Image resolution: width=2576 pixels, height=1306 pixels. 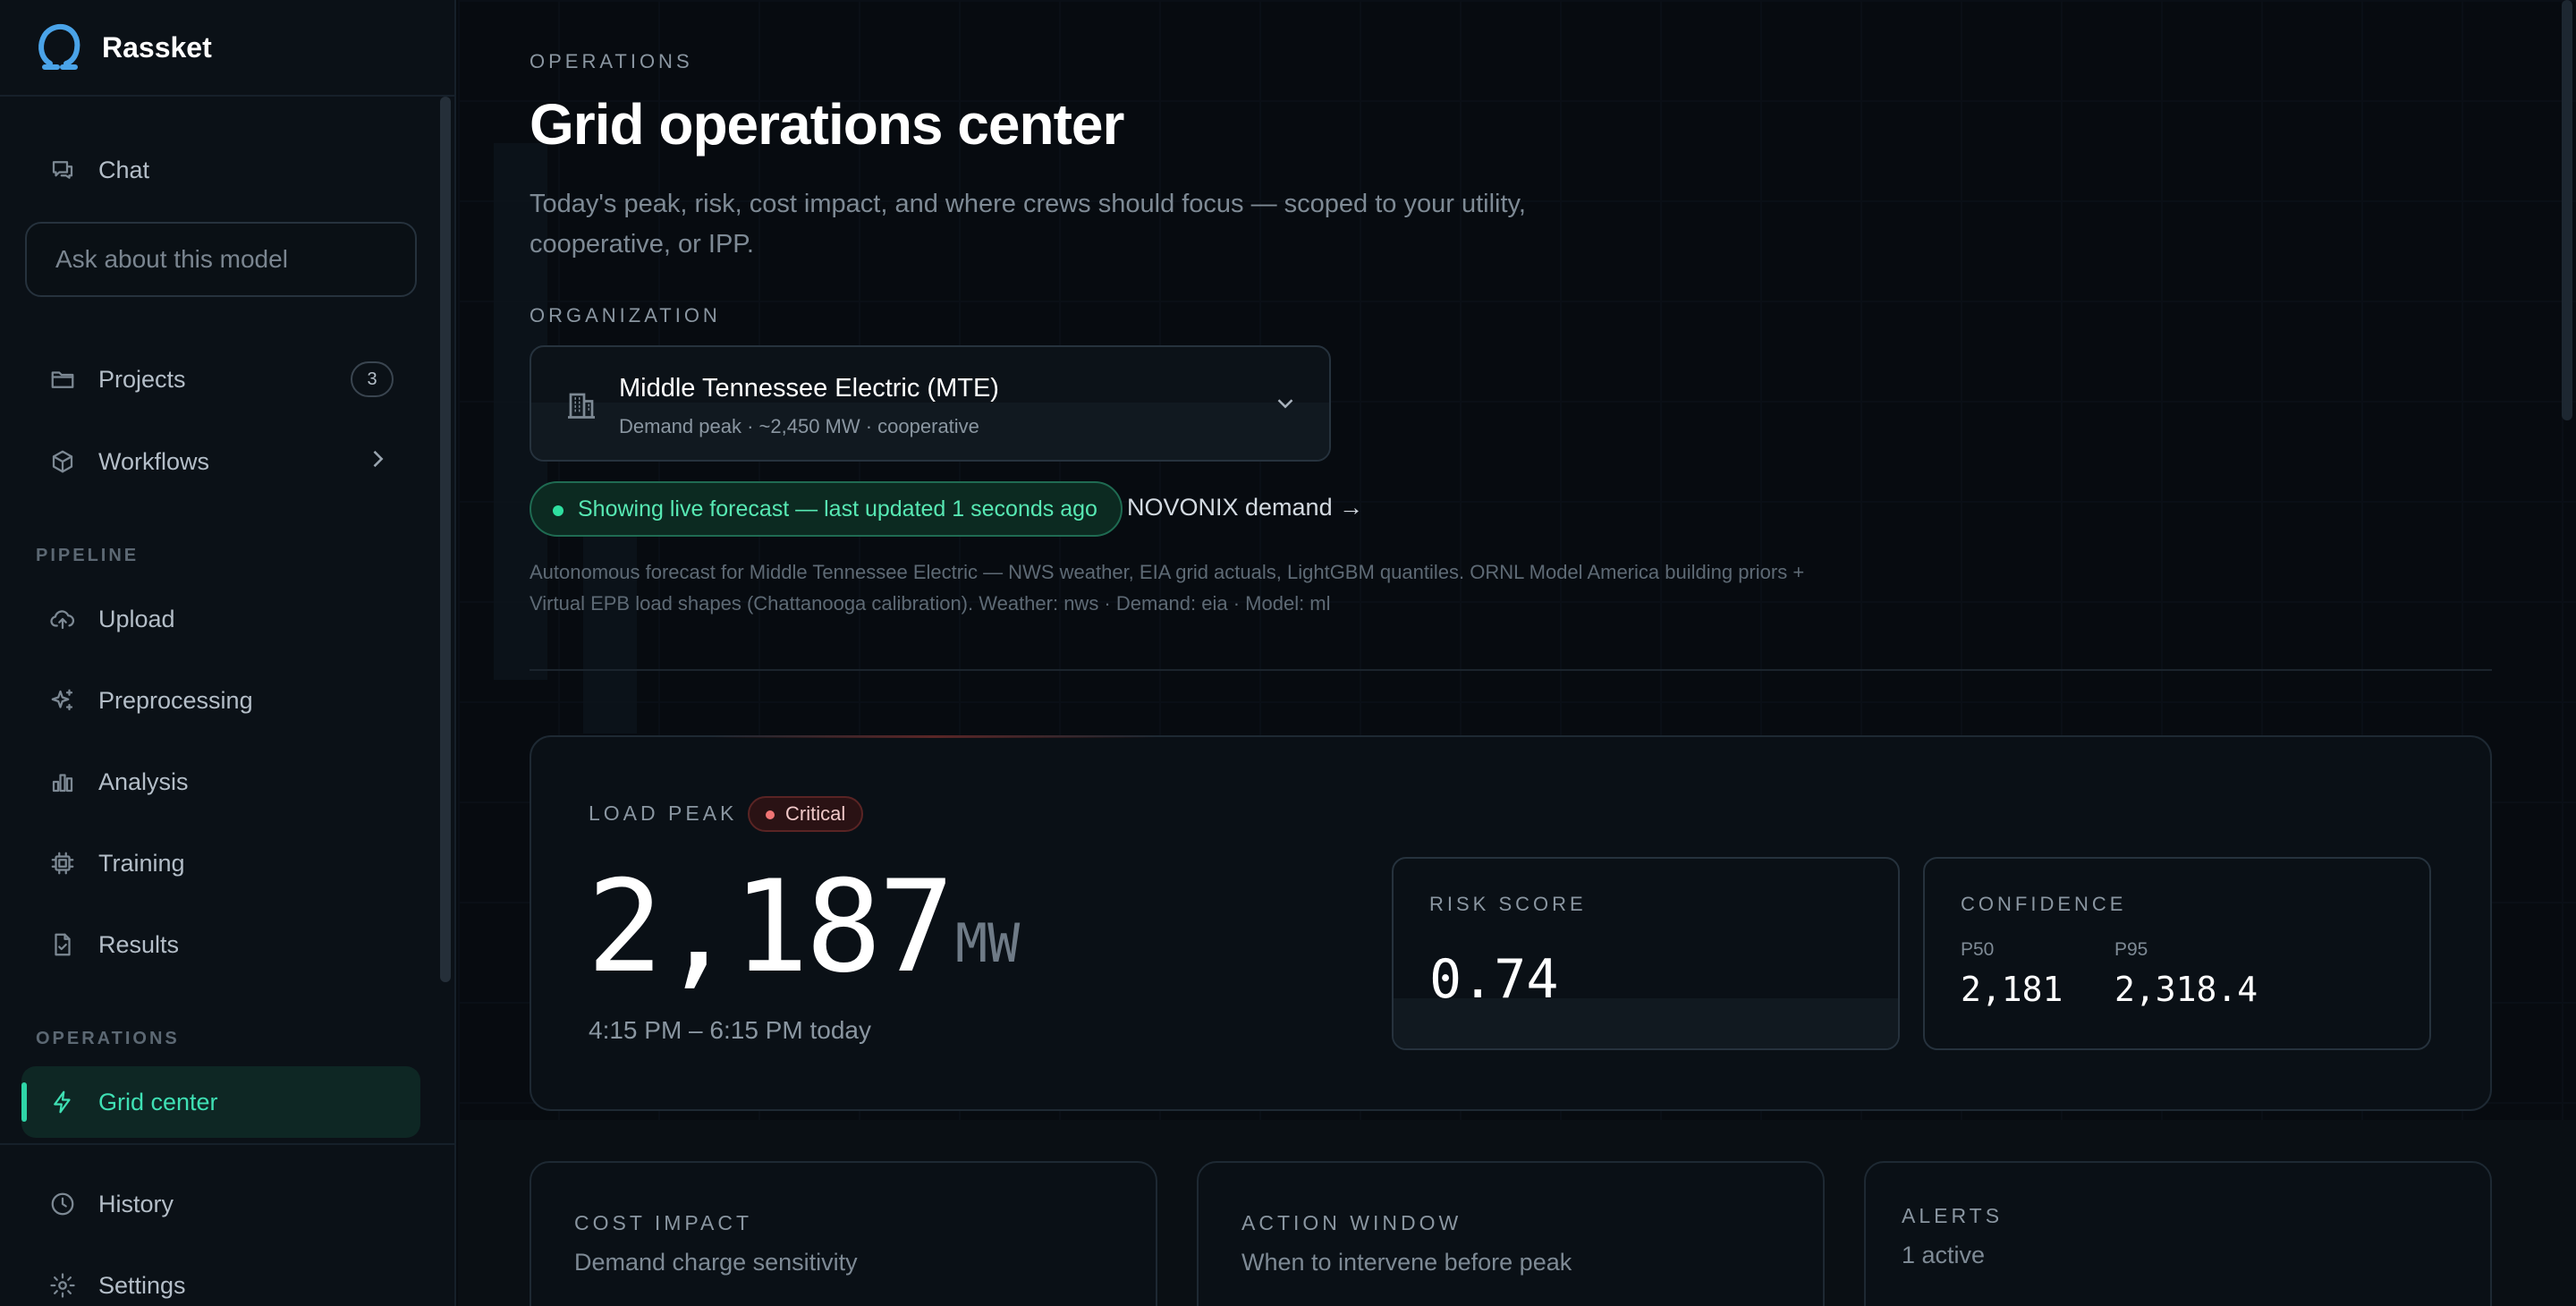 I want to click on pipeline-heading: PIPELINE, so click(x=88, y=555).